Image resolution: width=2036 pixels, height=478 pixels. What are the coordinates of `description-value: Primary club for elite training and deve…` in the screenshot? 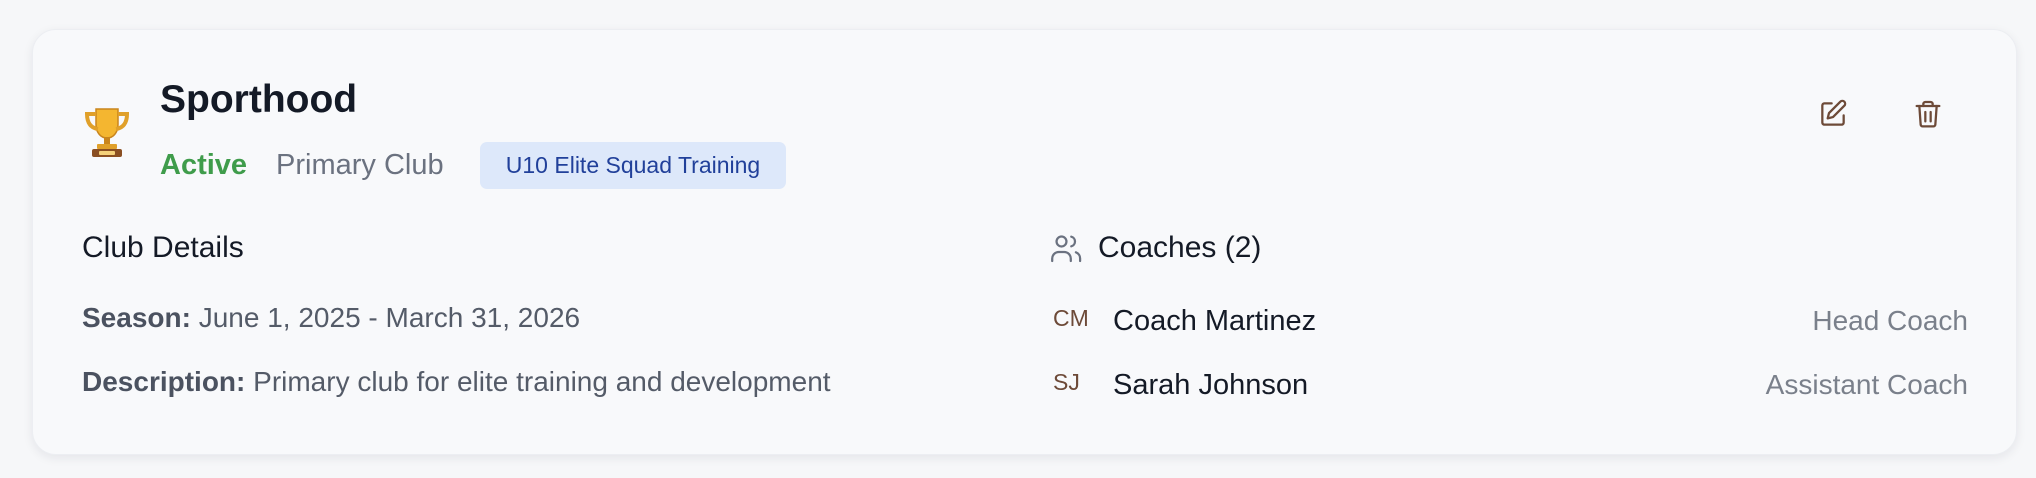 It's located at (542, 381).